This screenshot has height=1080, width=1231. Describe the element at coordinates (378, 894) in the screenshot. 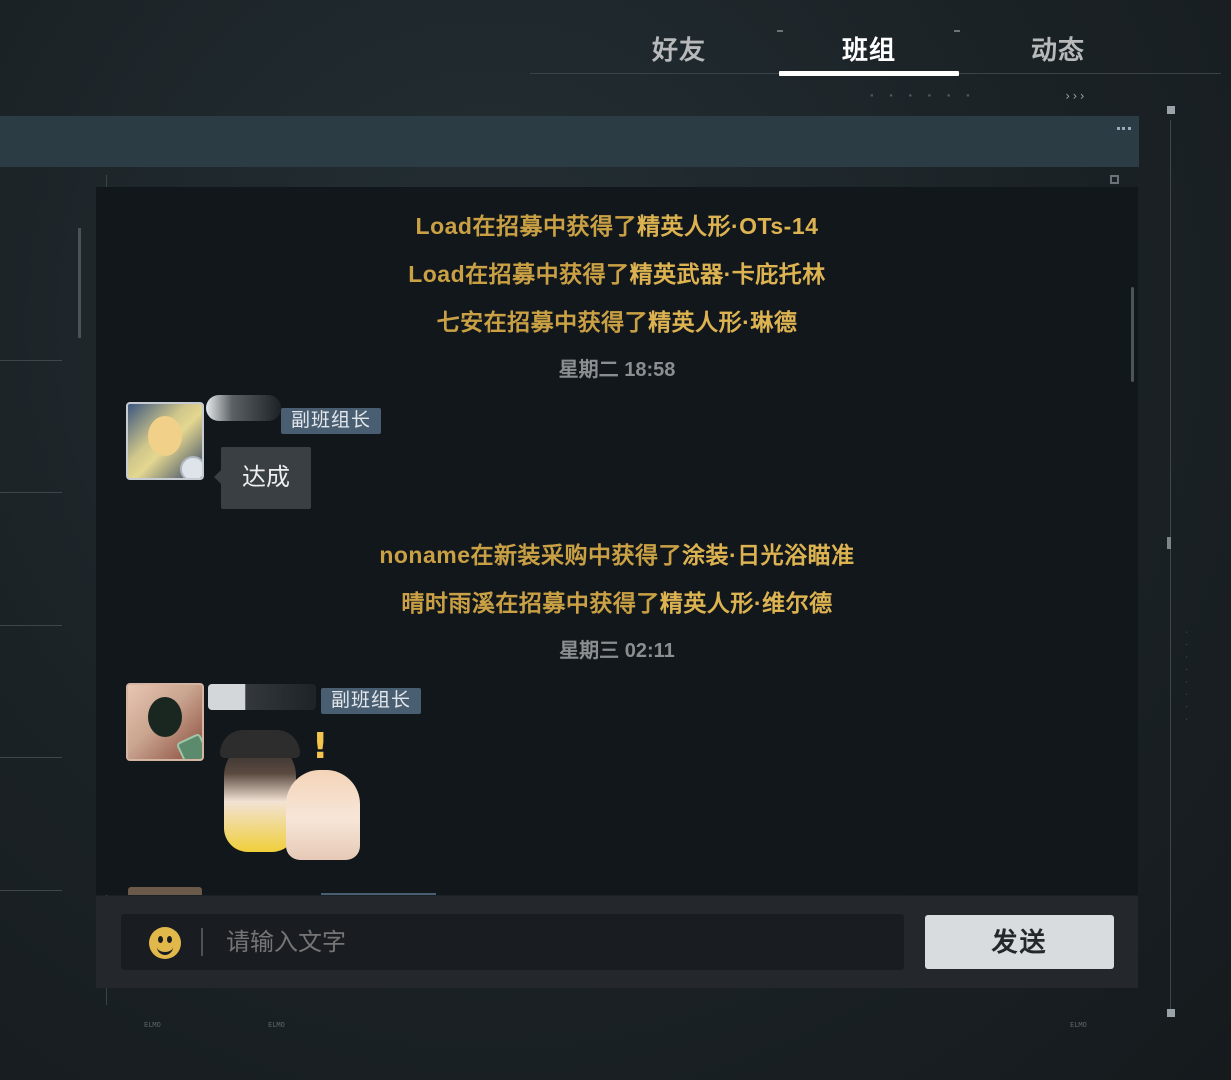

I see `next-role-badge-peek` at that location.